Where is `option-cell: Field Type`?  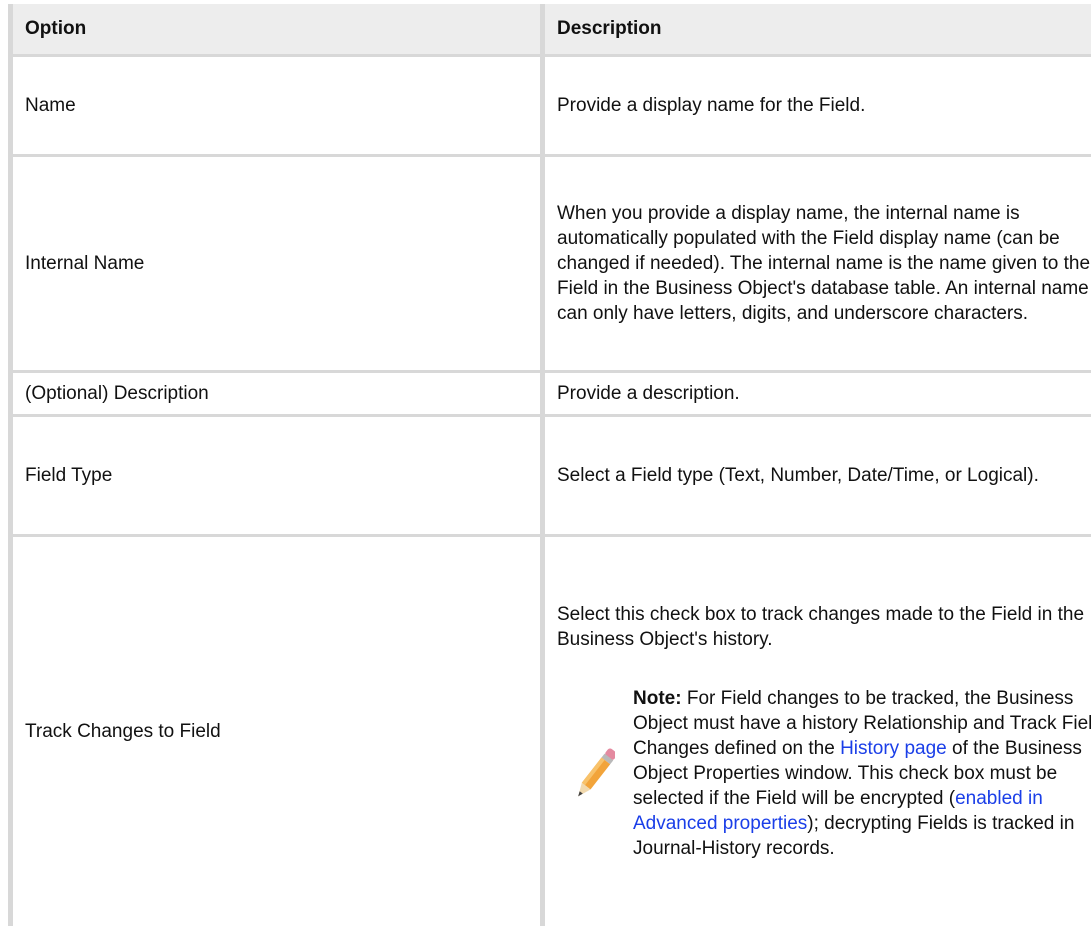
option-cell: Field Type is located at coordinates (277, 476).